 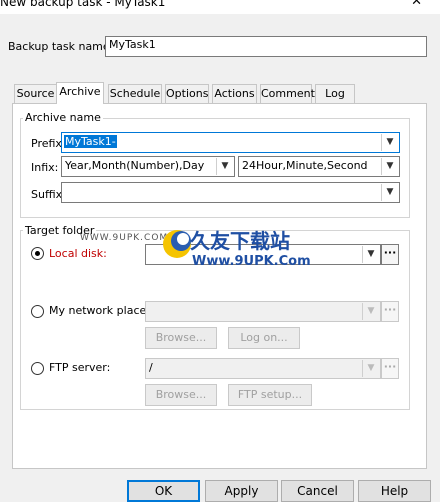 What do you see at coordinates (234, 93) in the screenshot?
I see `tab-actions: Actions` at bounding box center [234, 93].